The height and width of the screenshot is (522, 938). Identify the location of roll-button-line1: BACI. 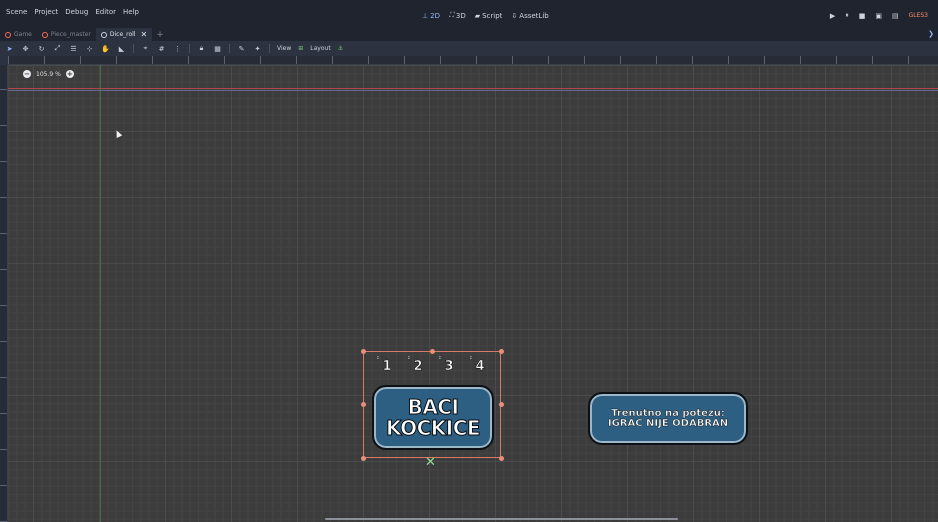
(433, 406).